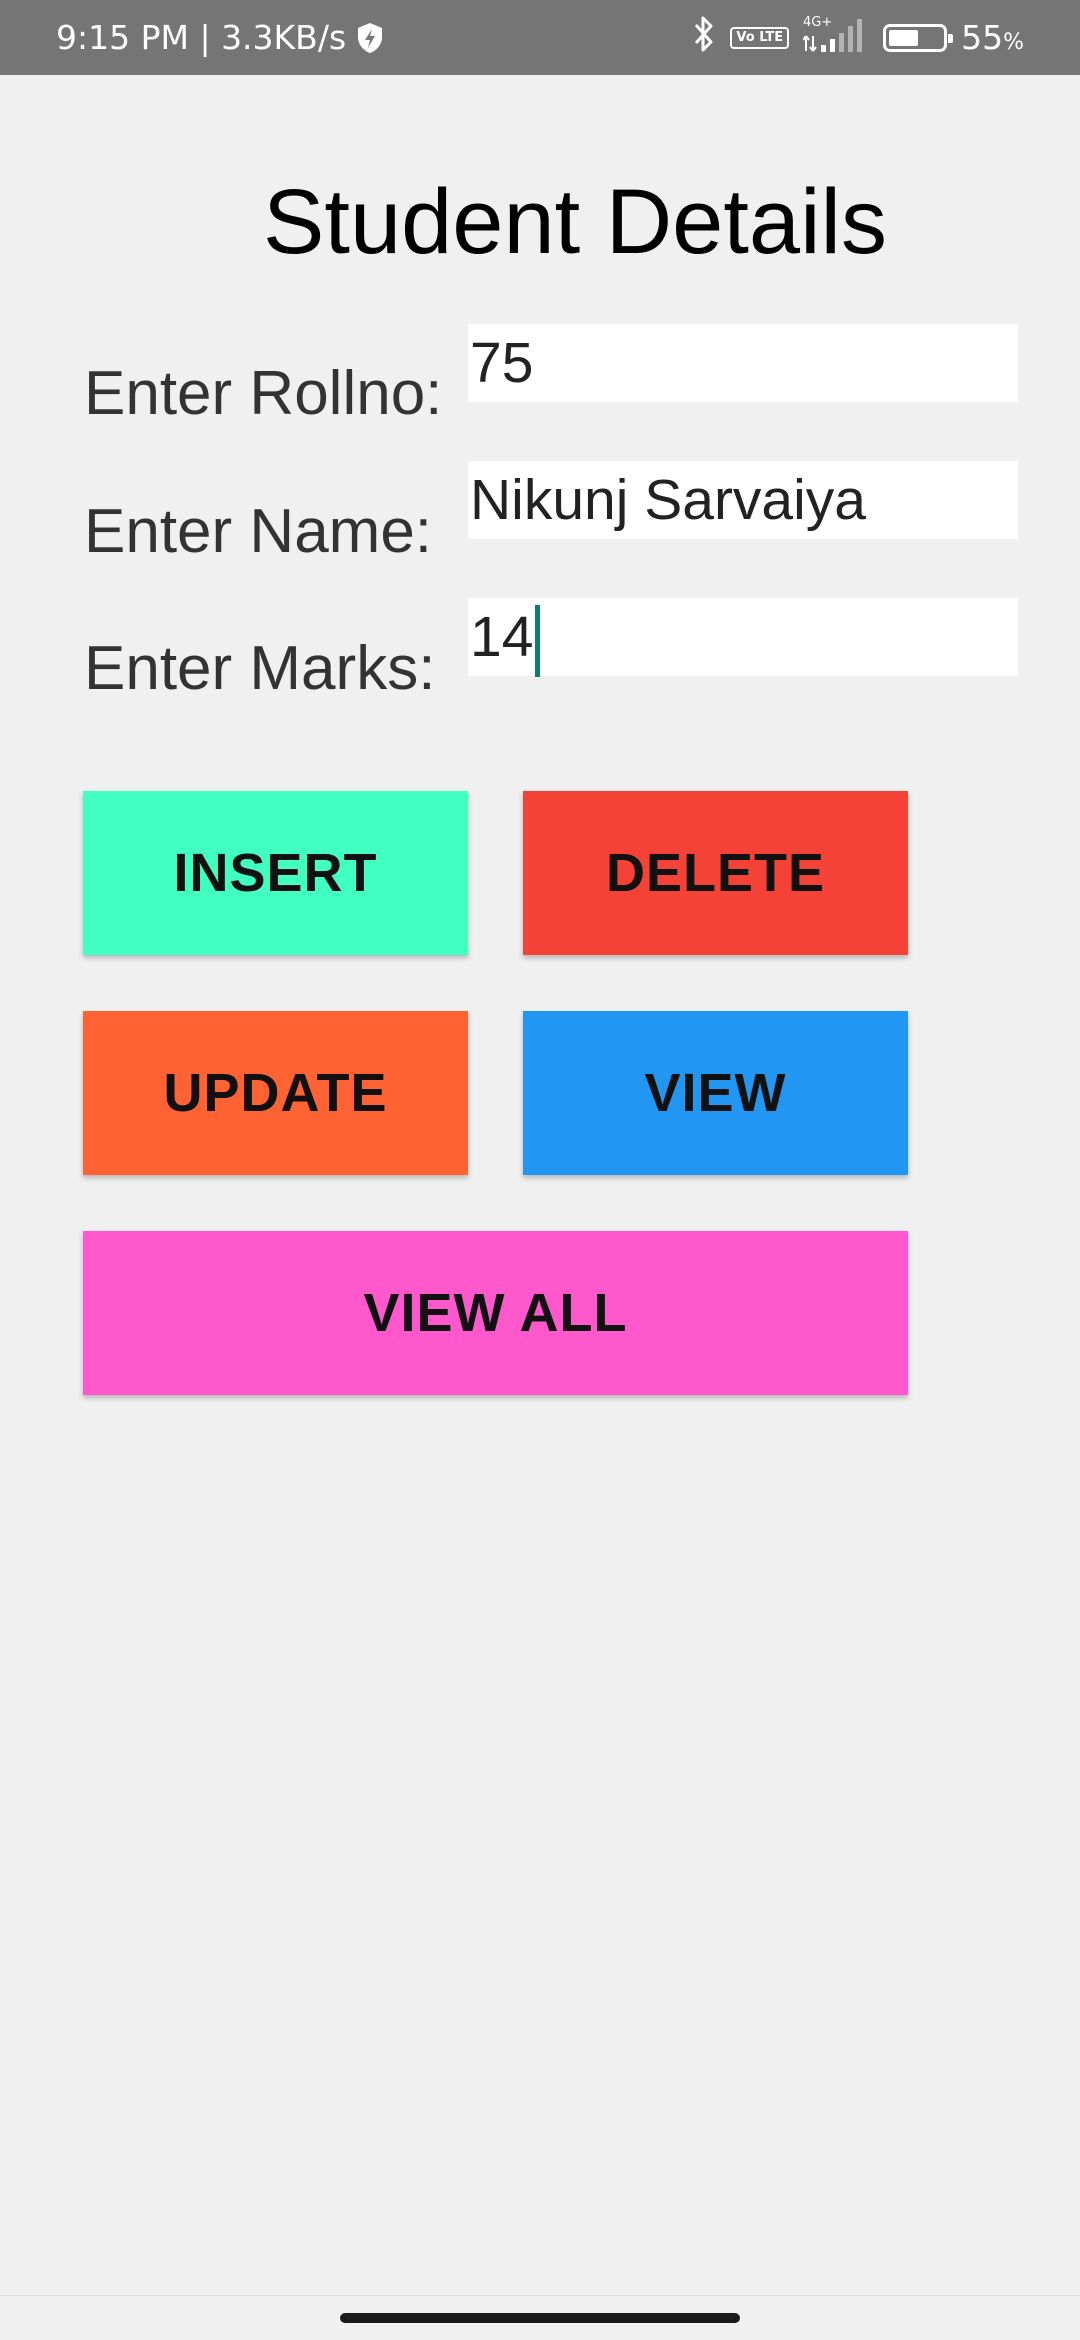 Image resolution: width=1080 pixels, height=2340 pixels. What do you see at coordinates (502, 637) in the screenshot?
I see `marks-value: 14` at bounding box center [502, 637].